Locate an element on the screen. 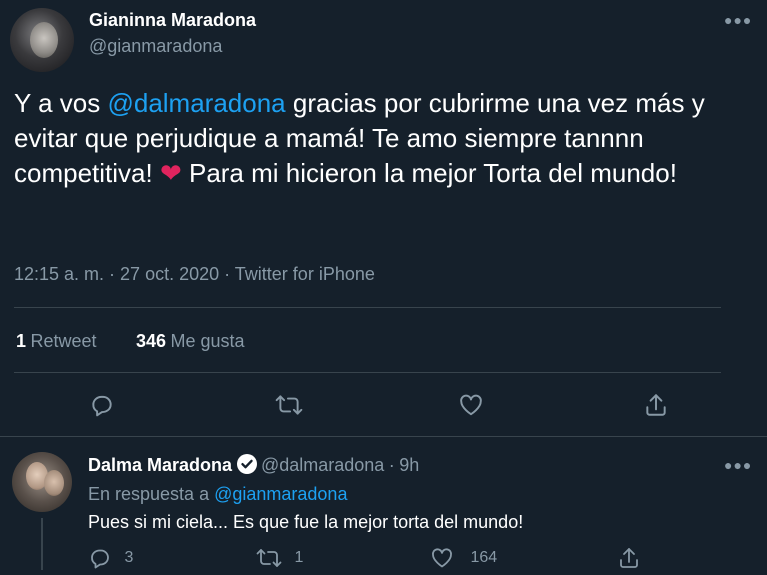 This screenshot has height=575, width=767. reply-retweet-action: 1 is located at coordinates (279, 558).